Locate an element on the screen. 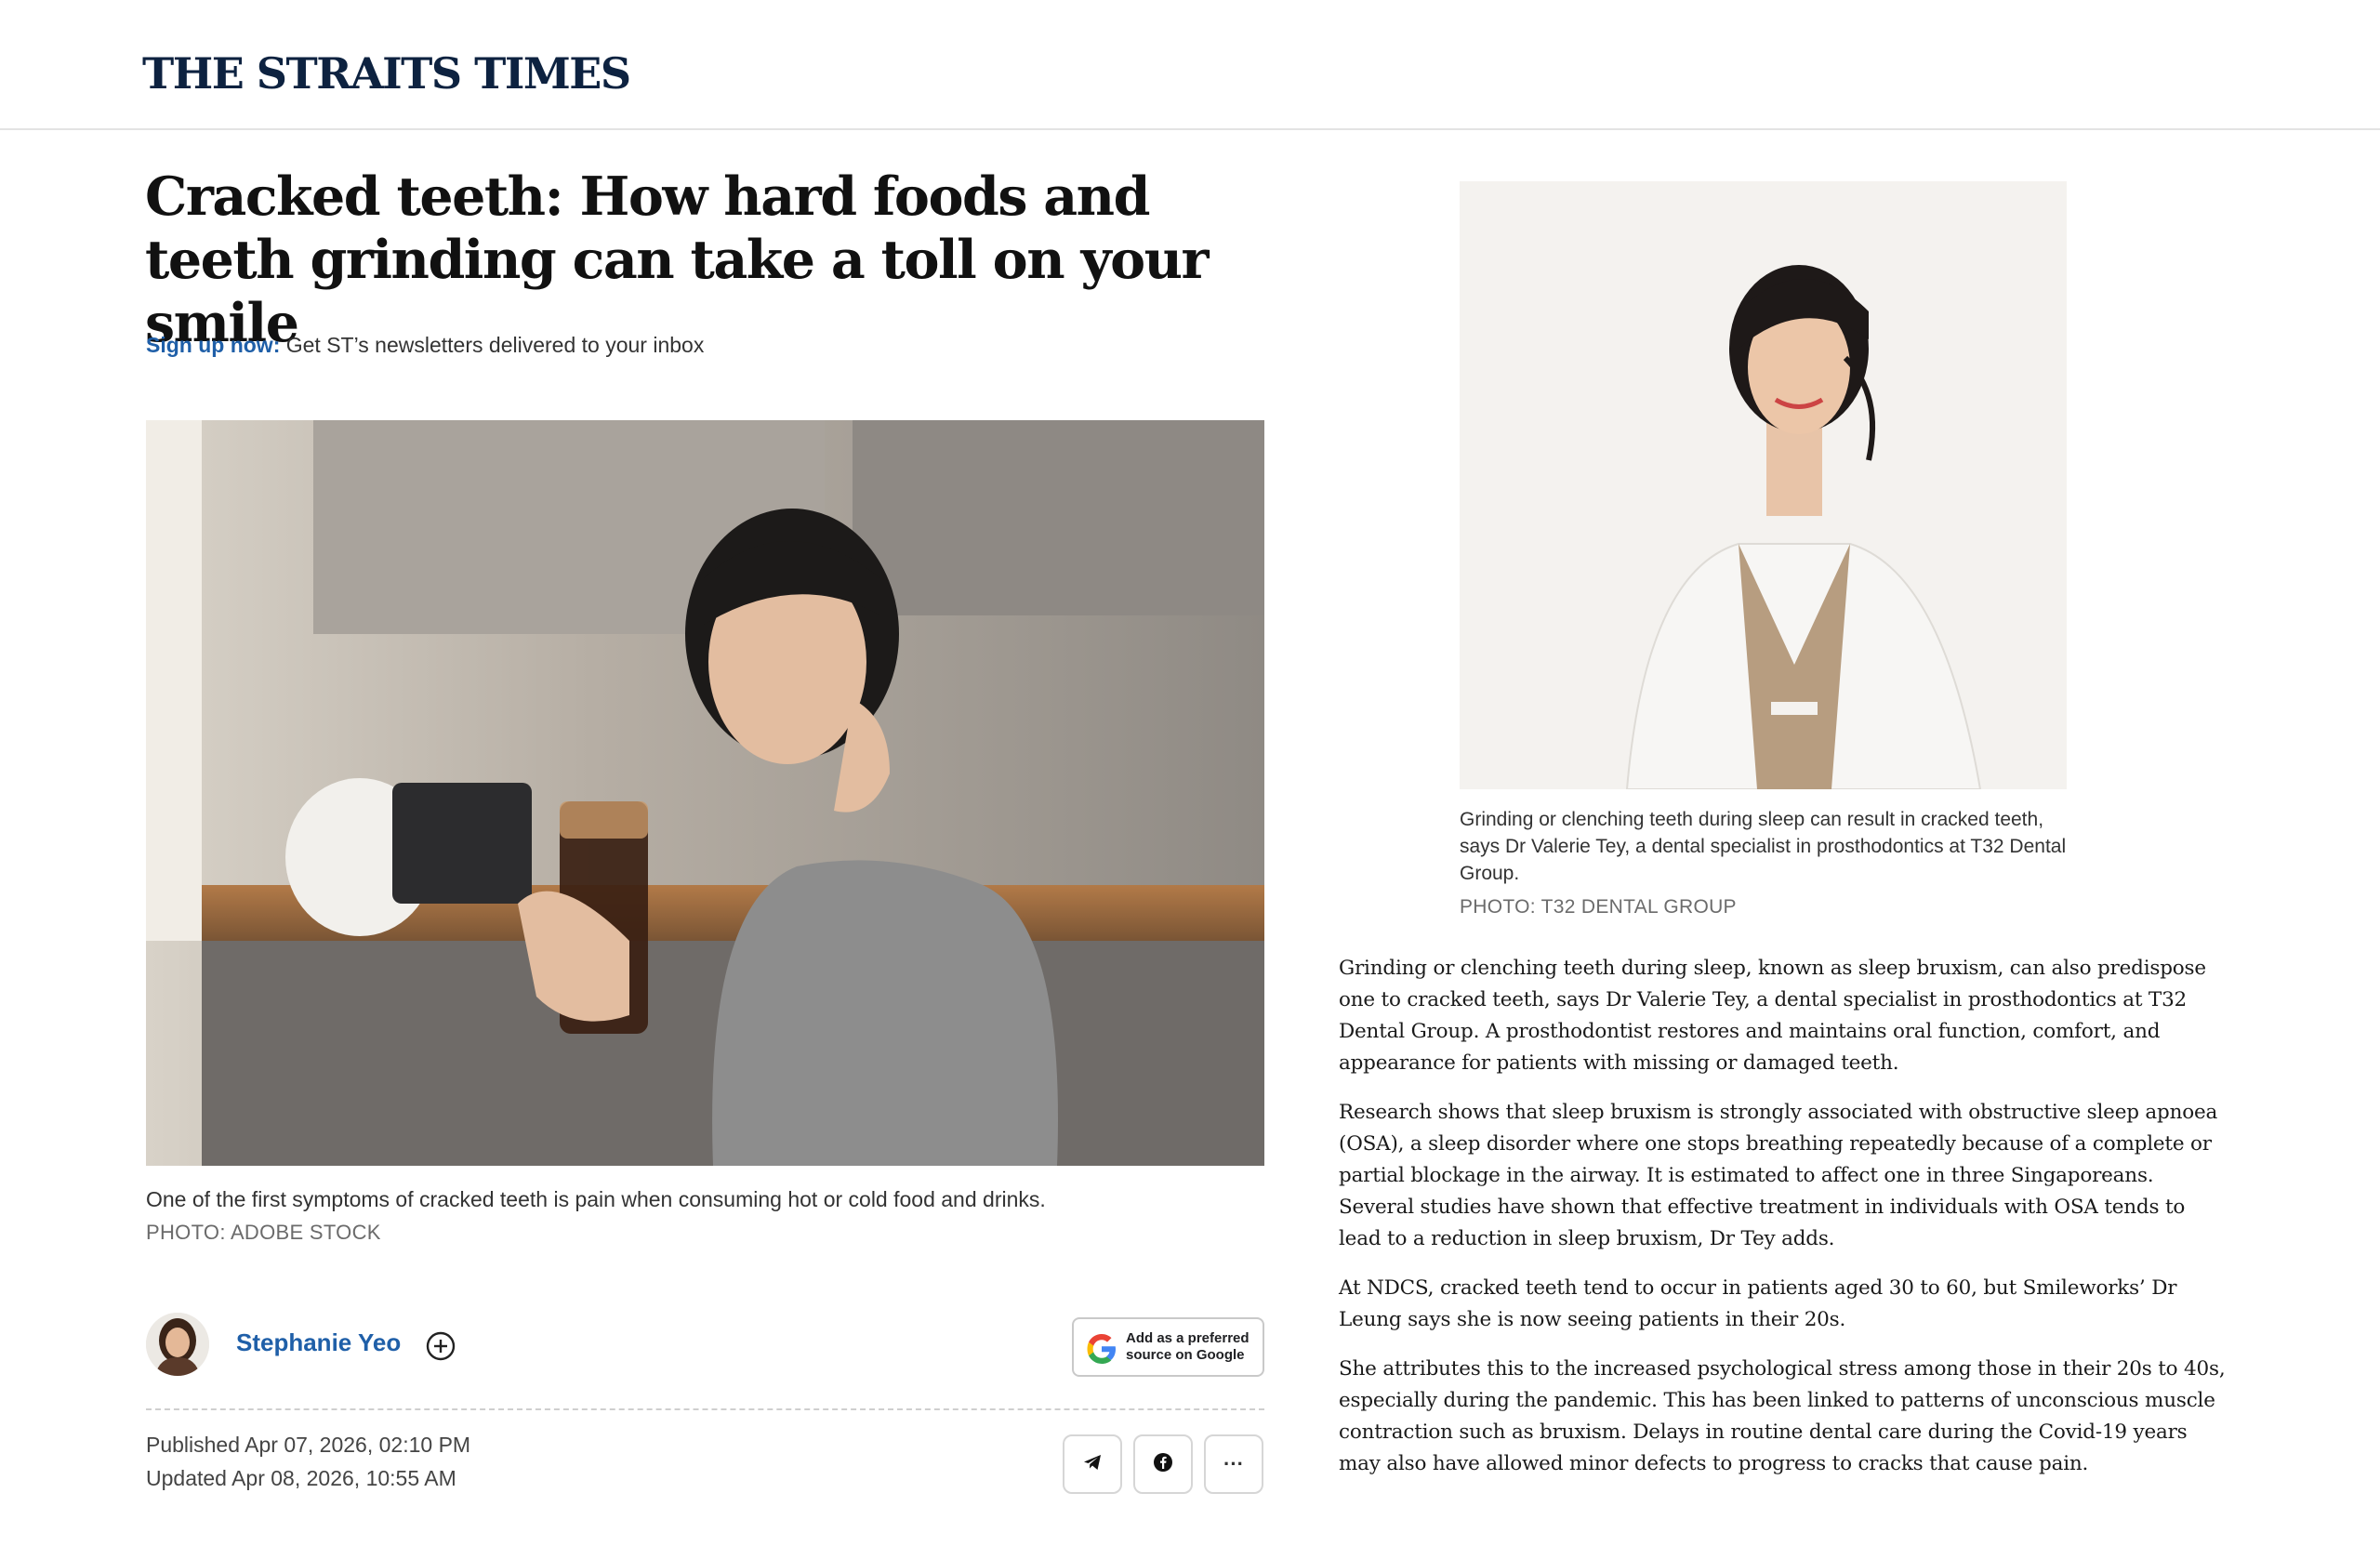 The width and height of the screenshot is (2380, 1546). hero-photo-credit: PHOTO: ADOBE STOCK is located at coordinates (263, 1232).